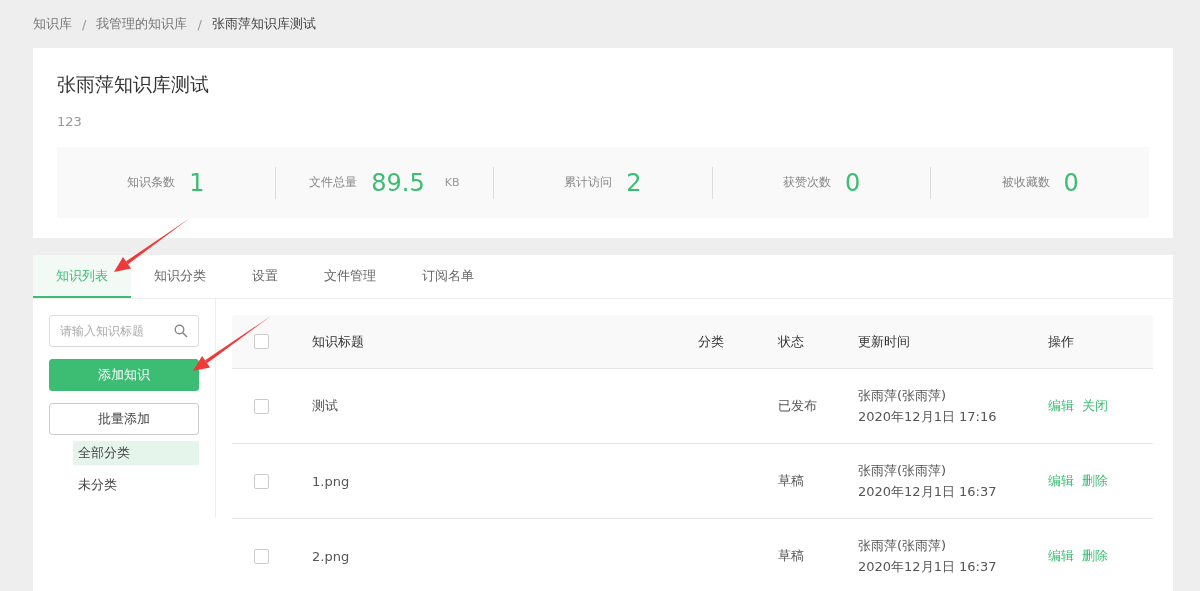 The width and height of the screenshot is (1200, 591). I want to click on breadcrumb-link: 知识库, so click(52, 24).